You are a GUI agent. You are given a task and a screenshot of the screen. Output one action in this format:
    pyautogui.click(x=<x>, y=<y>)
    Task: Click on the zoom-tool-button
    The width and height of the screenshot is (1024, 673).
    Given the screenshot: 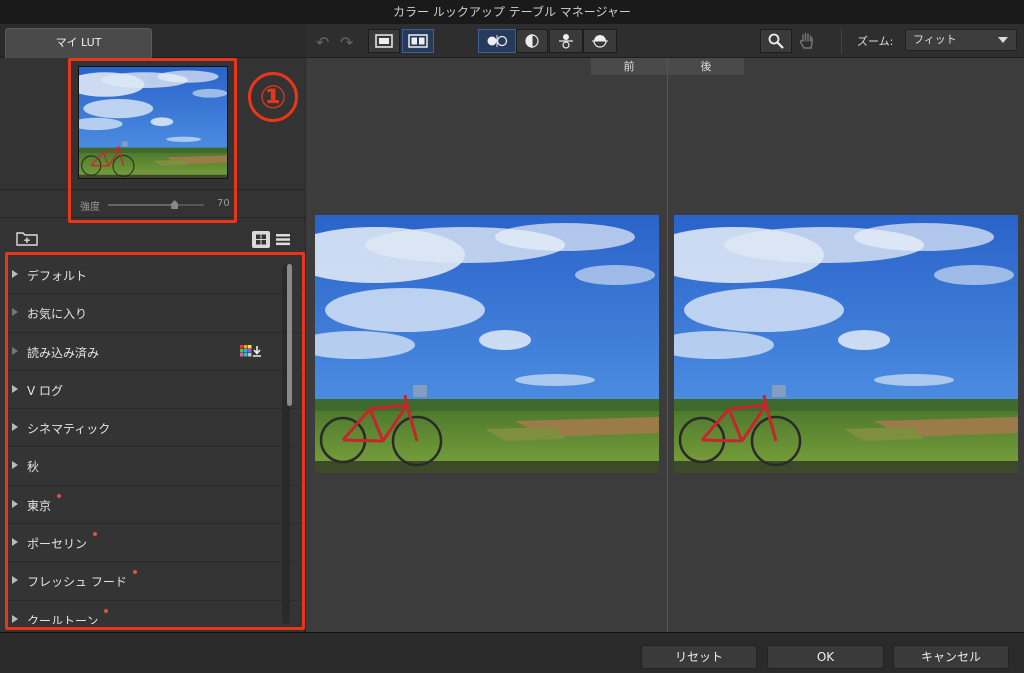 What is the action you would take?
    pyautogui.click(x=776, y=41)
    